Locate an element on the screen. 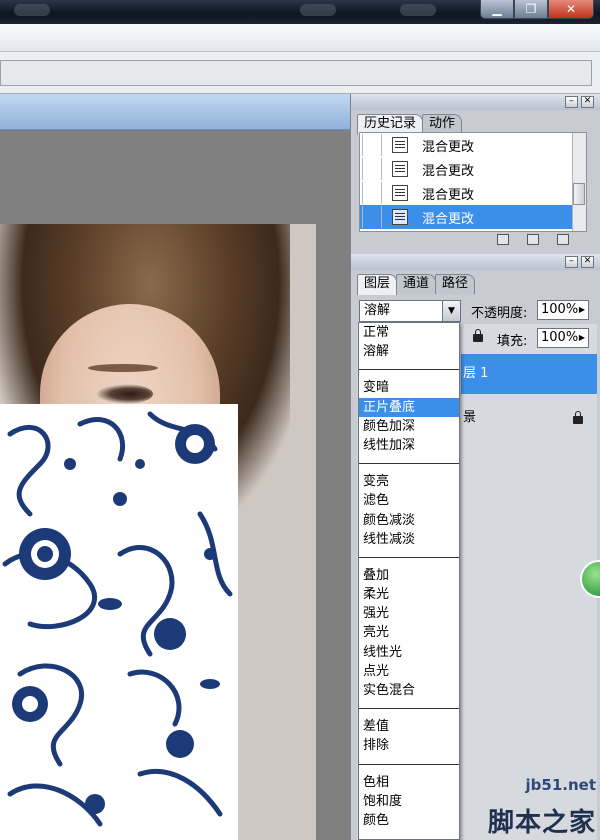  blend-option: 溶解 is located at coordinates (409, 351).